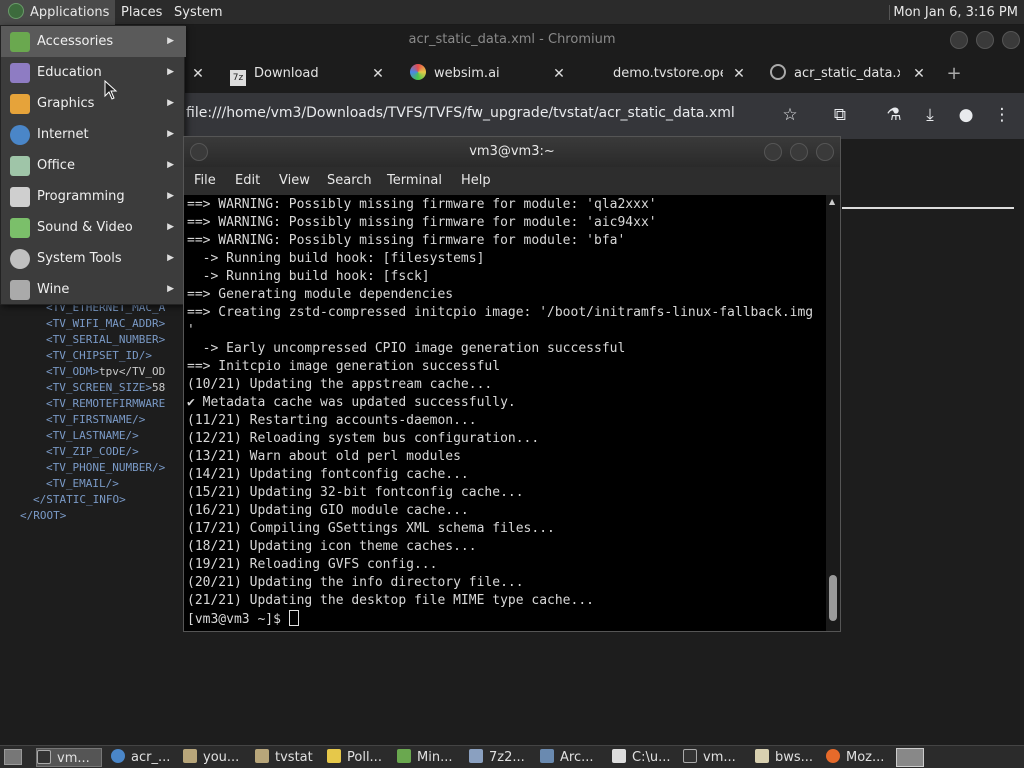 This screenshot has width=1024, height=768. I want to click on terminal-line: -> Running build hook: [filesystems], so click(336, 258).